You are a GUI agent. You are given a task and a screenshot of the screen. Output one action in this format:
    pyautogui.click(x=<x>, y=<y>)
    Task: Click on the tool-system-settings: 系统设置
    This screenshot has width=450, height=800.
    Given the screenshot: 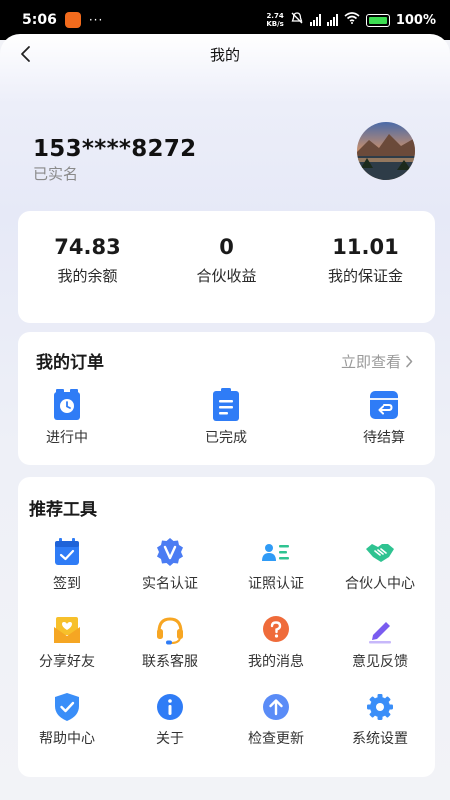 What is the action you would take?
    pyautogui.click(x=380, y=720)
    